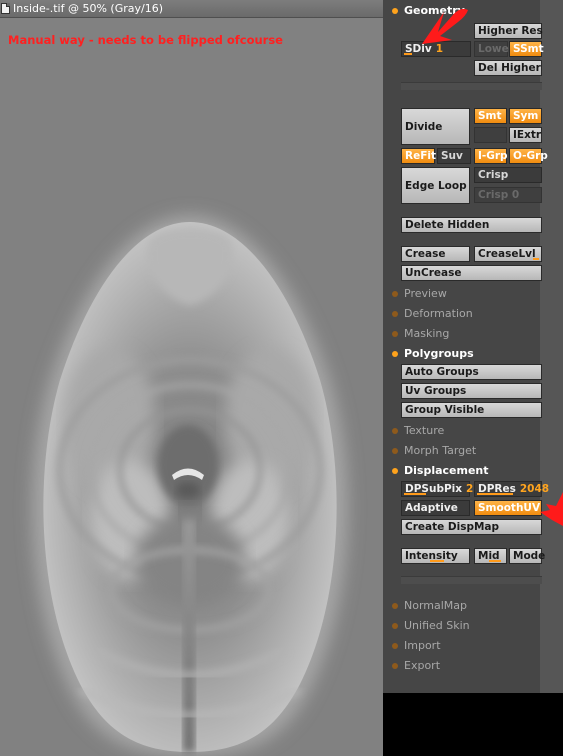  I want to click on intensity-slider-mark, so click(437, 561).